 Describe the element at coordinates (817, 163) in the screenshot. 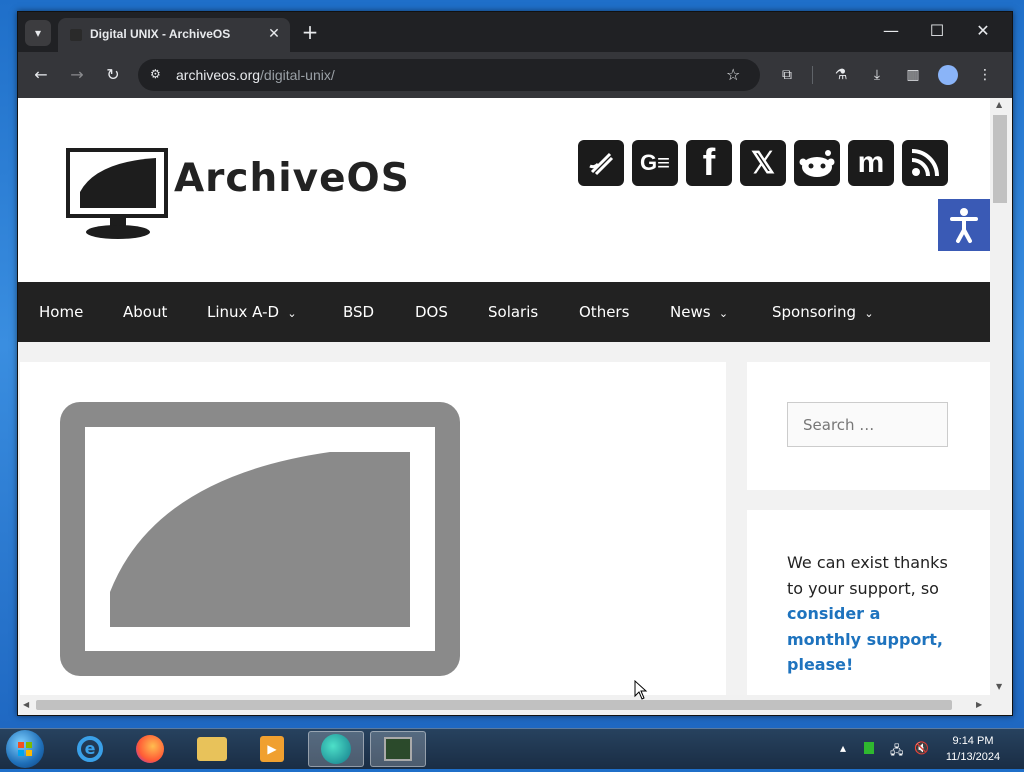

I see `reddit-icon` at that location.